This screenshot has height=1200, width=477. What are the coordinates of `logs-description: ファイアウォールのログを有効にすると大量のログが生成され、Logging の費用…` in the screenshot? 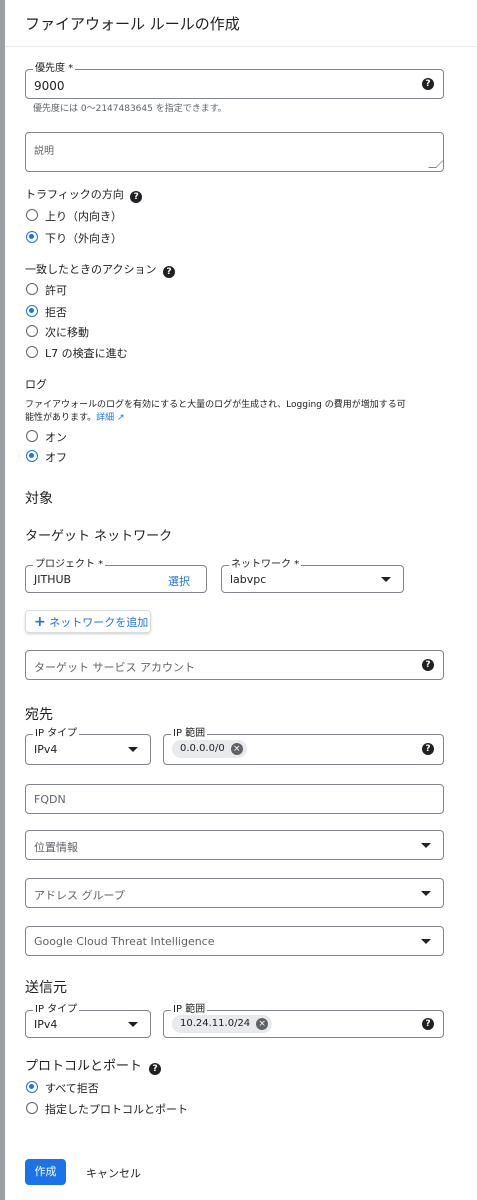 It's located at (215, 411).